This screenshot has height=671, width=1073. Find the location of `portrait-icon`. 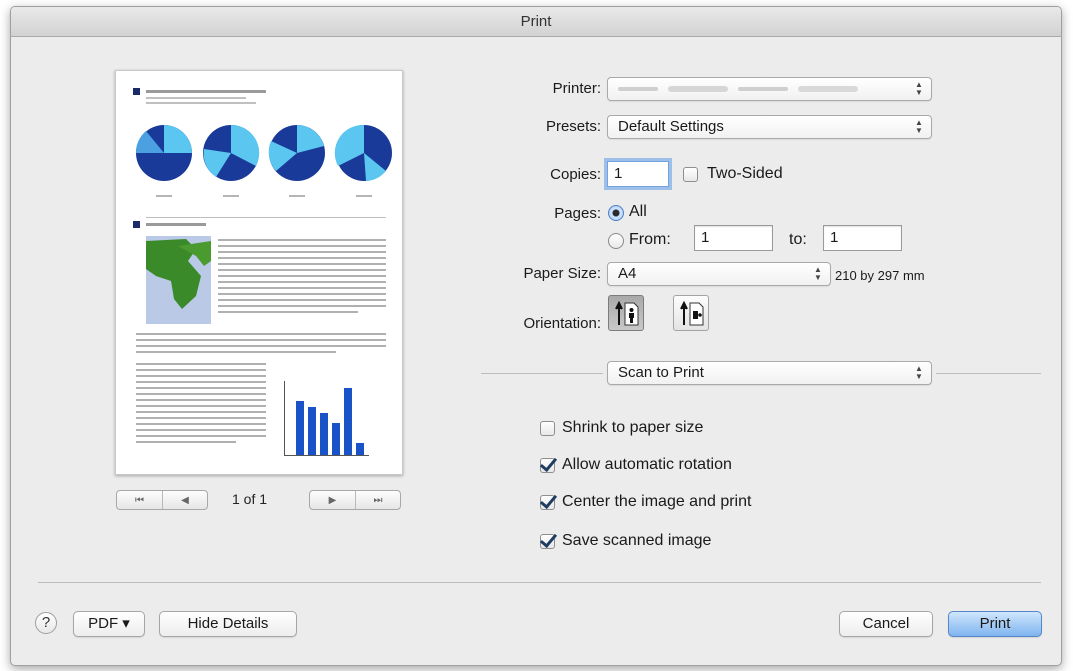

portrait-icon is located at coordinates (627, 313).